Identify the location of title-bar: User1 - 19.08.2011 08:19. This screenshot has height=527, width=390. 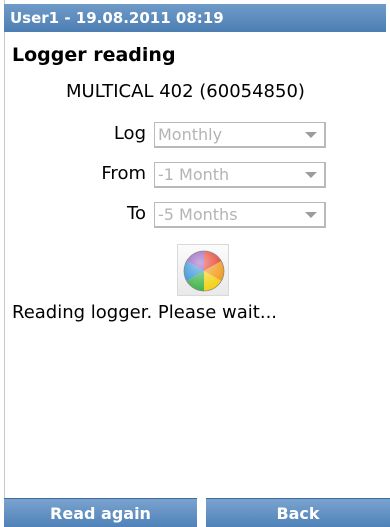
(195, 18).